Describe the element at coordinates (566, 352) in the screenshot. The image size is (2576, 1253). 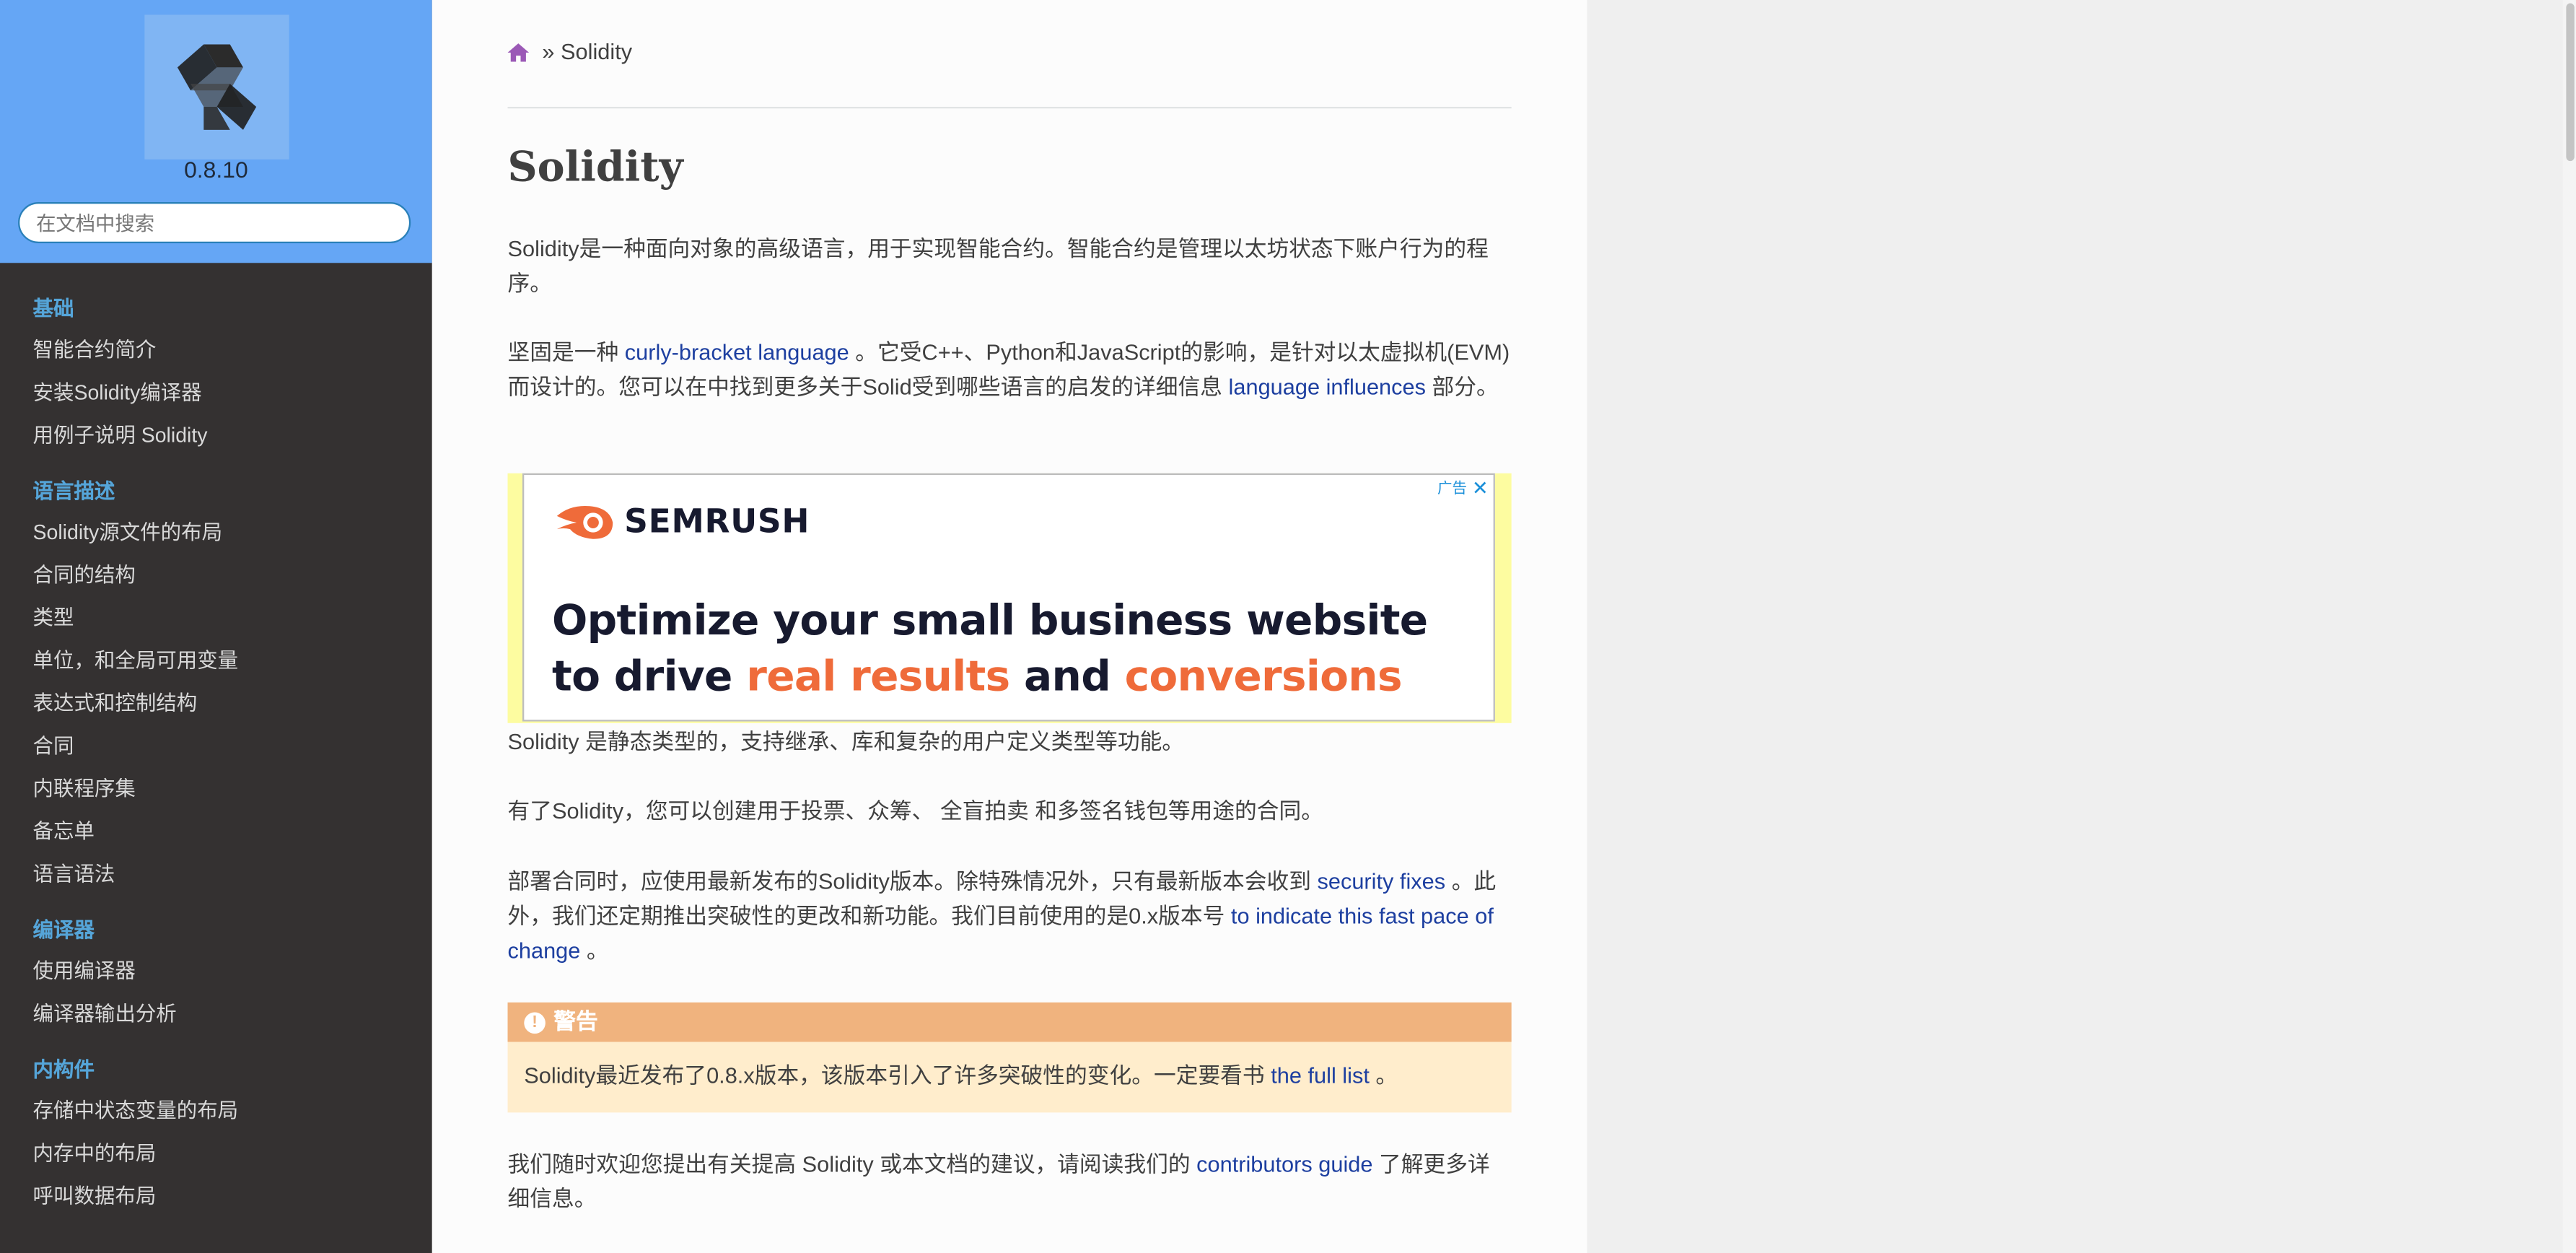
I see `text: 坚固是一种` at that location.